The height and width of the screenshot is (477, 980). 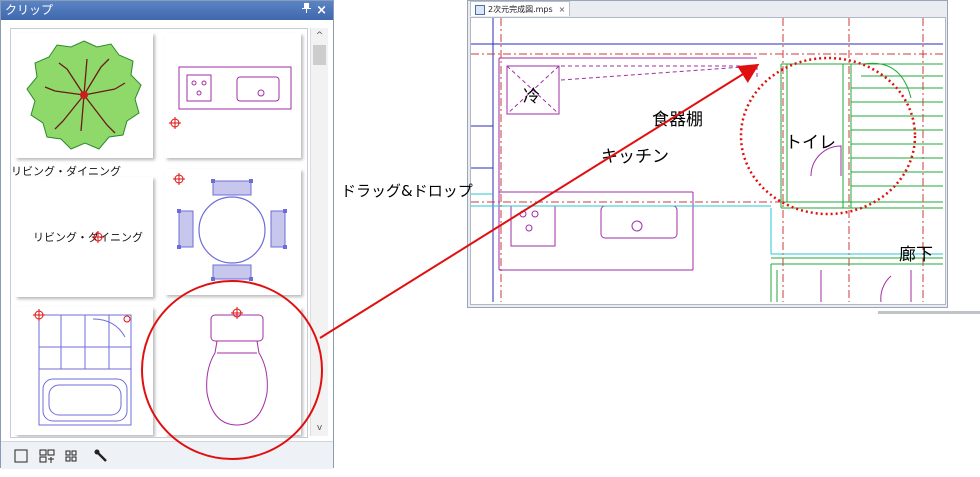 What do you see at coordinates (319, 232) in the screenshot?
I see `clip-scrollbar: ^ v` at bounding box center [319, 232].